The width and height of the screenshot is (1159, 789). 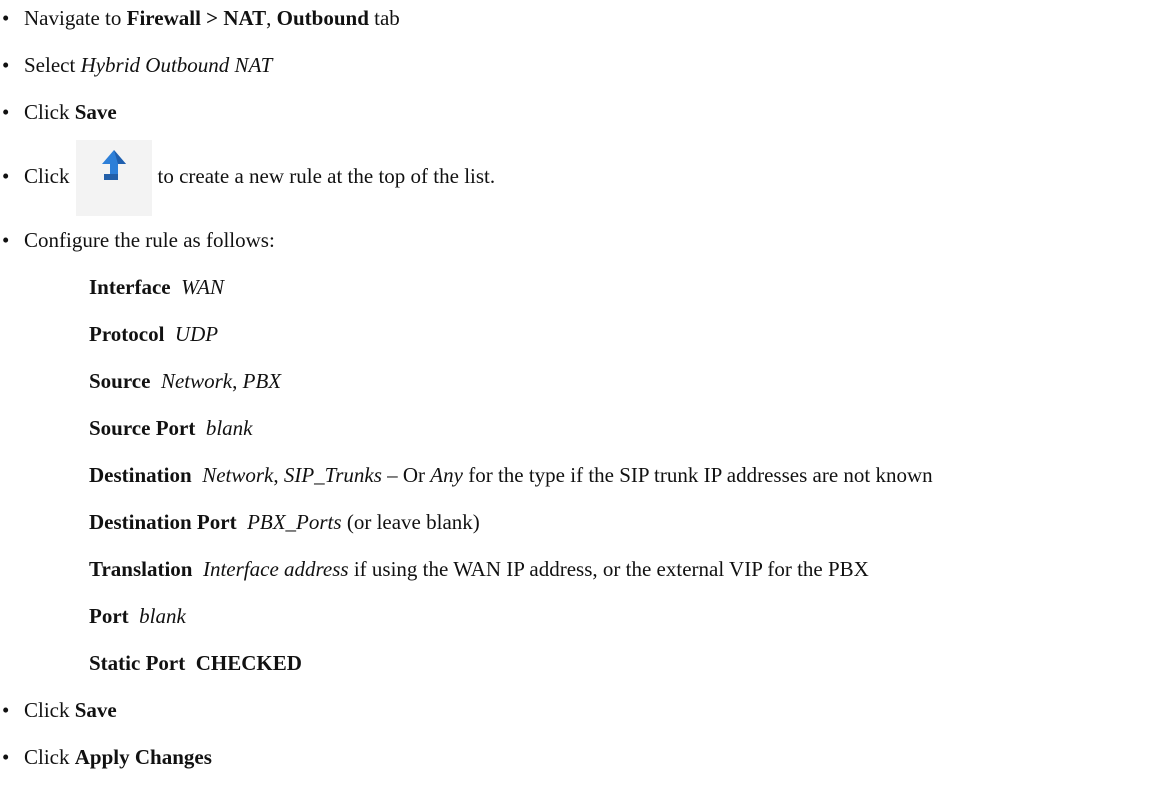 What do you see at coordinates (109, 616) in the screenshot?
I see `field-label: Port` at bounding box center [109, 616].